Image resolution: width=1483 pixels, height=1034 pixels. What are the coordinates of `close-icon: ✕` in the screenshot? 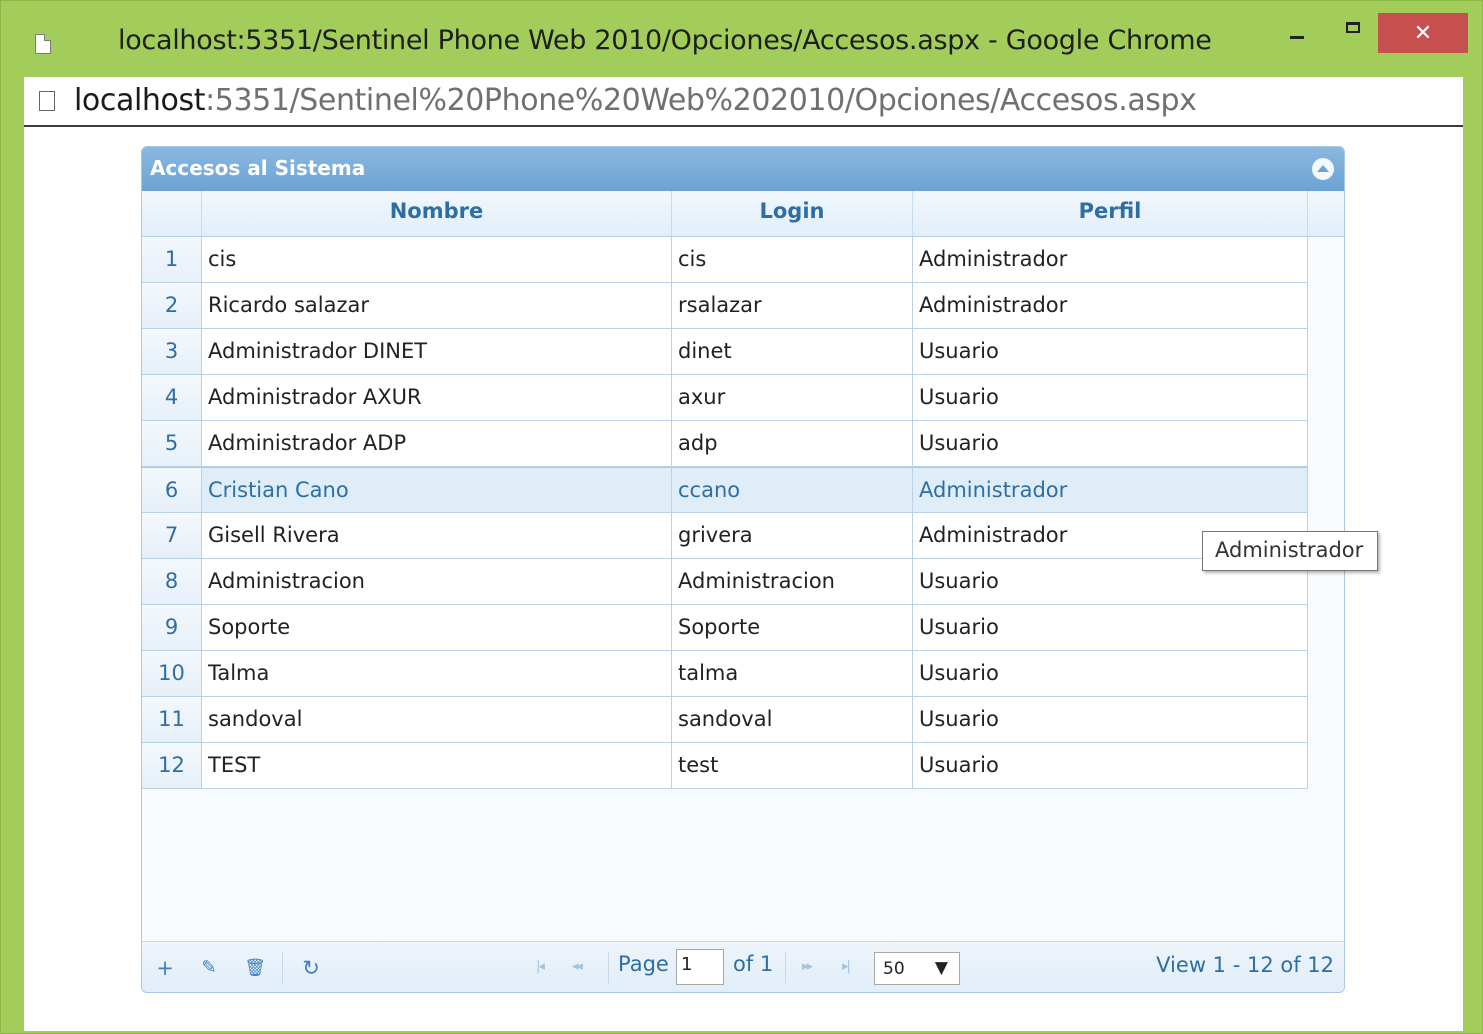 It's located at (1423, 33).